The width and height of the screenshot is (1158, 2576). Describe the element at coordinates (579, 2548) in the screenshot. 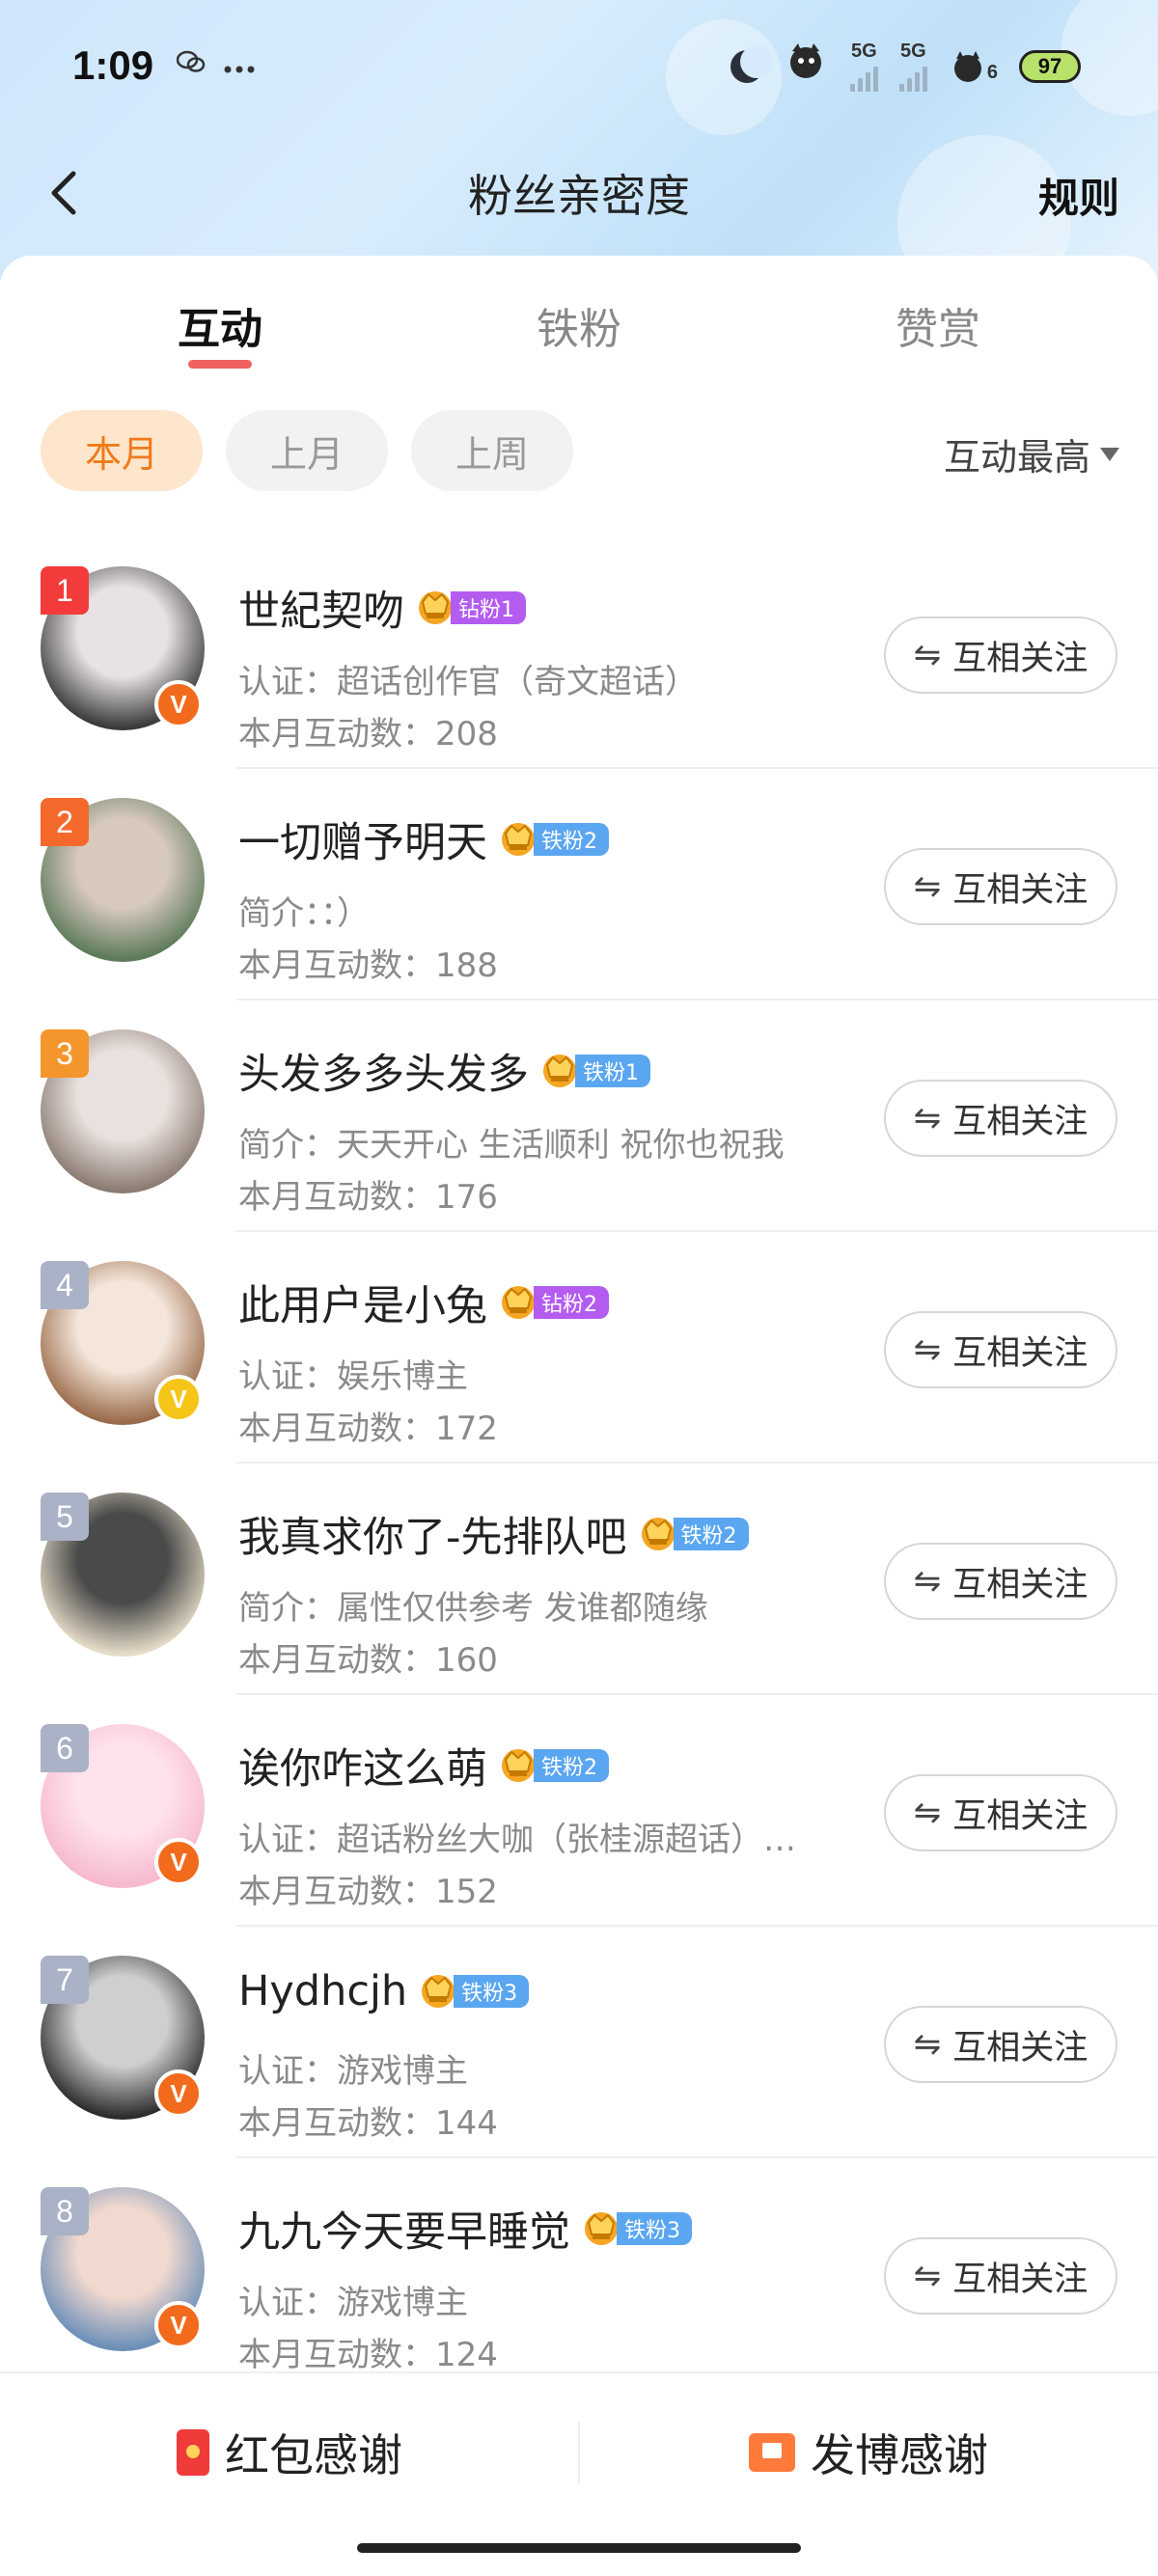

I see `home-indicator` at that location.